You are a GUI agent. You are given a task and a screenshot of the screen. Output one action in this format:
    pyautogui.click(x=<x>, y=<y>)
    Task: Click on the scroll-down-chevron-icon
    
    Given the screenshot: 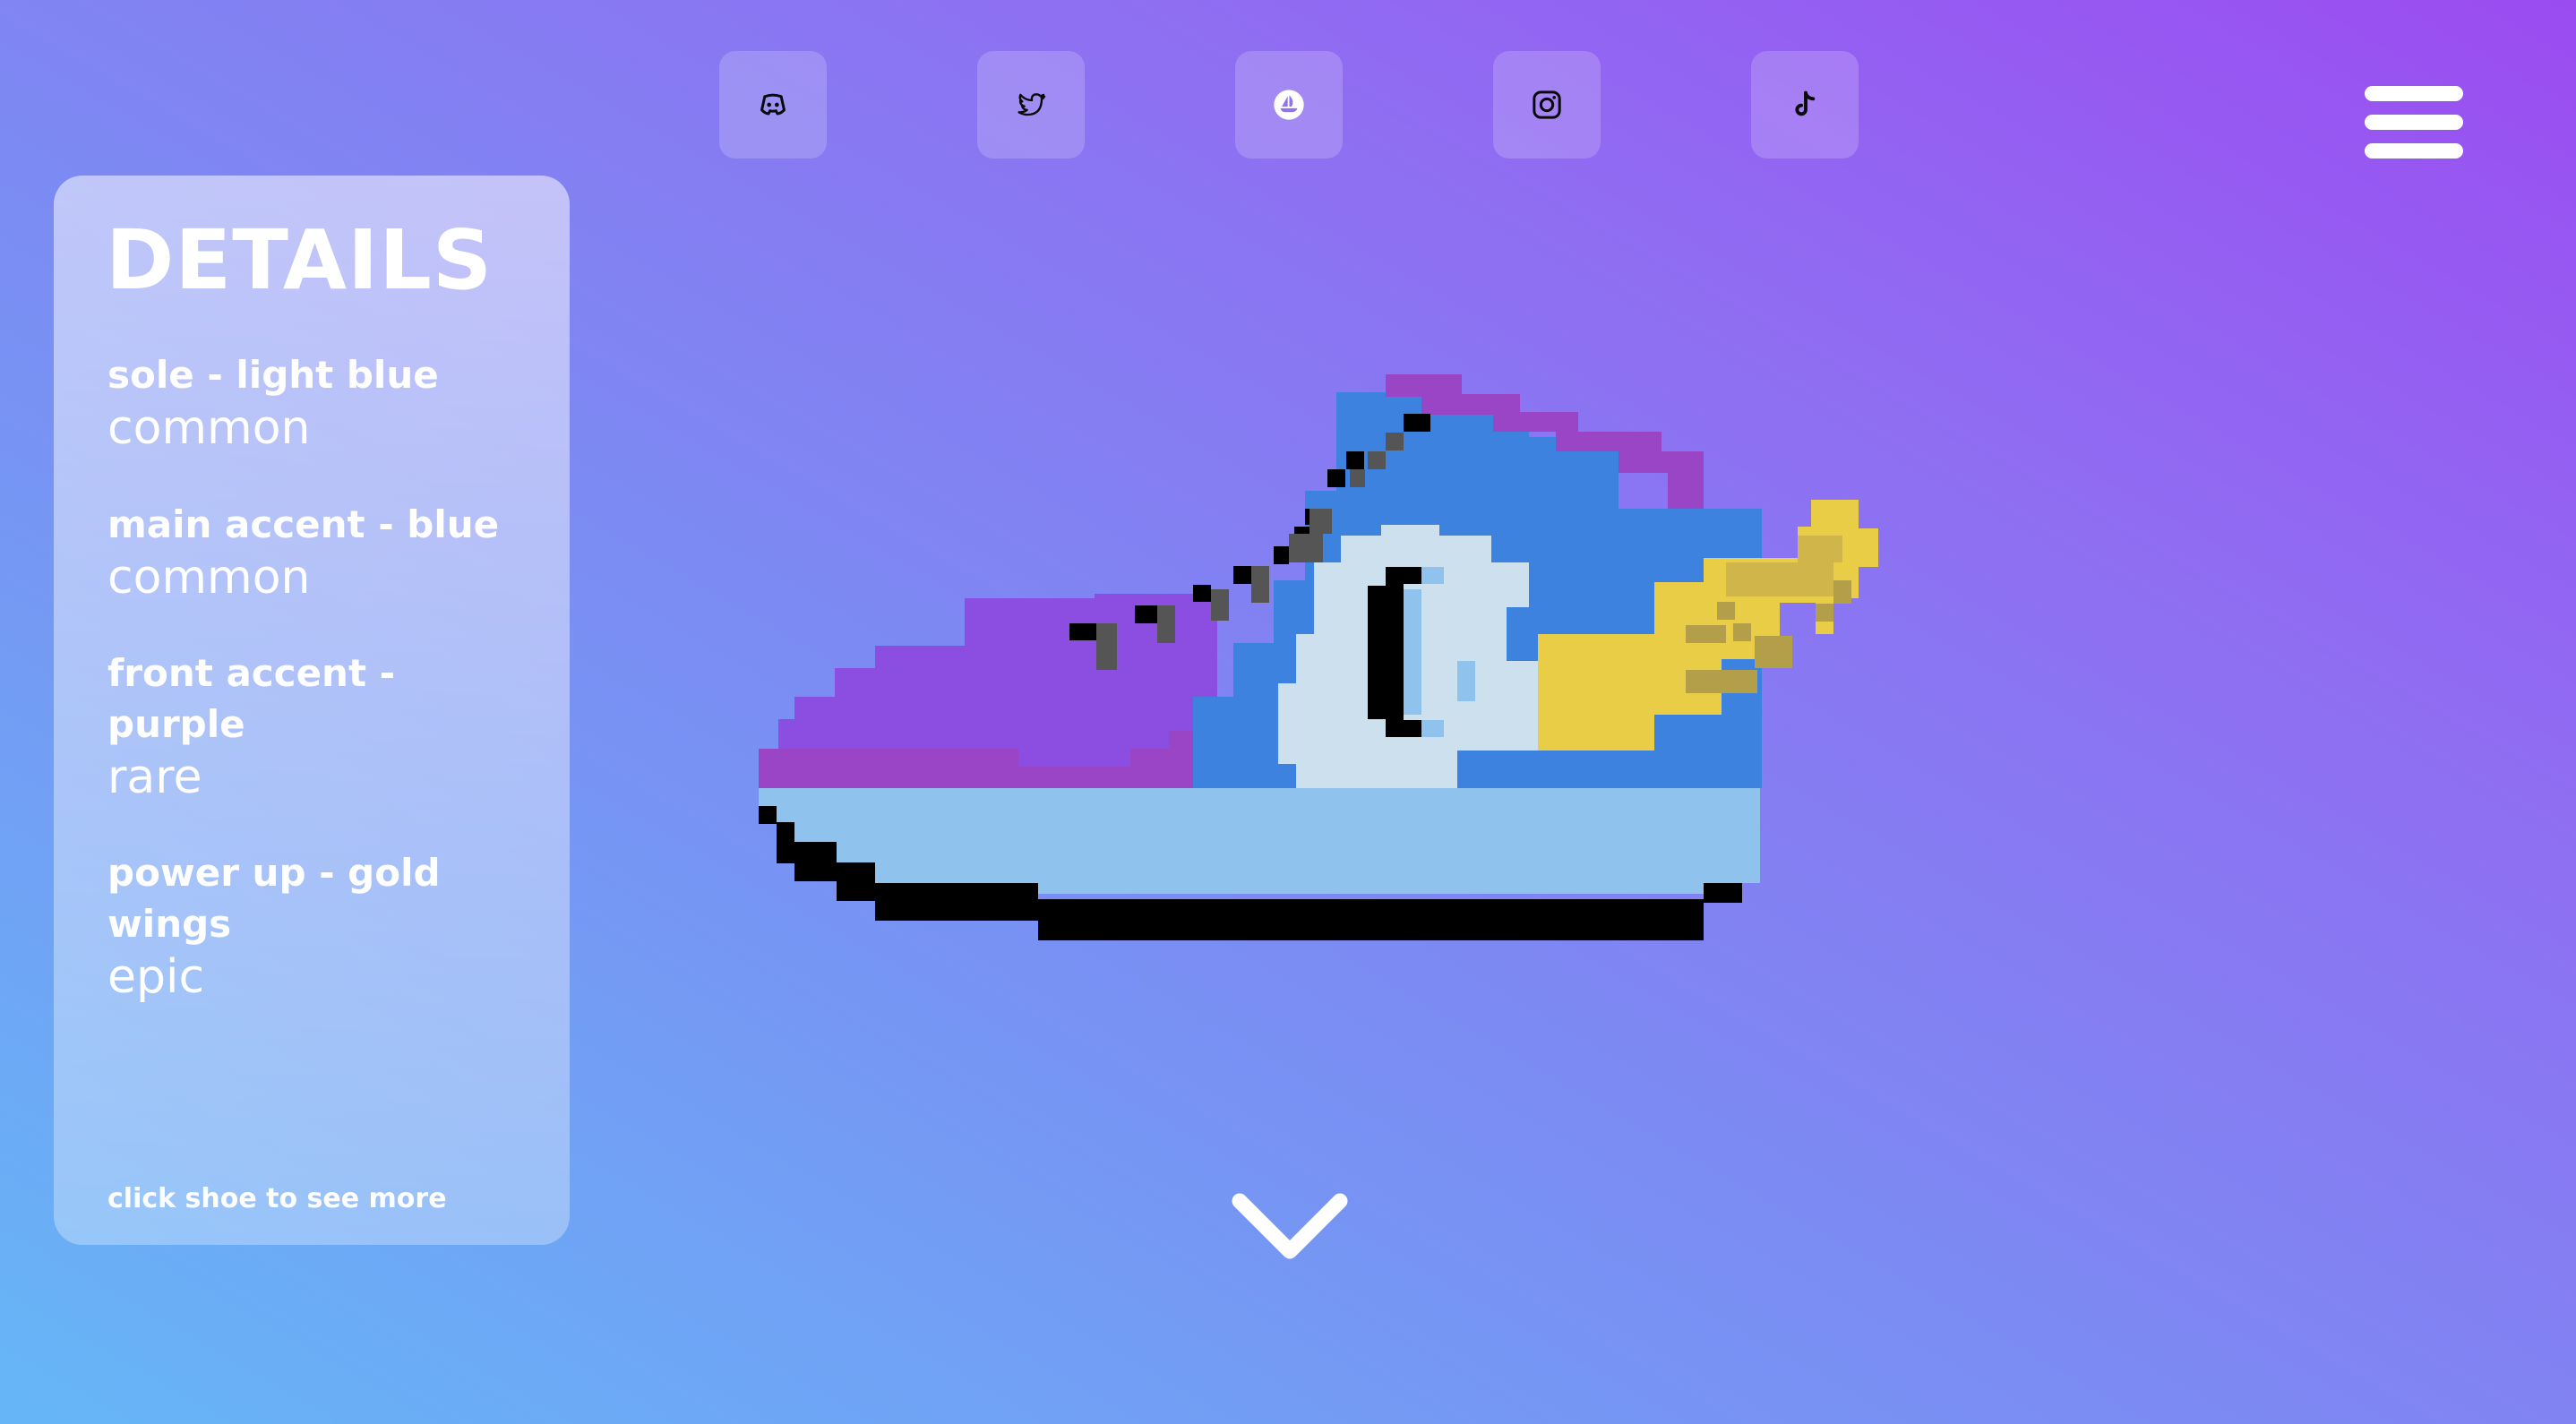 What is the action you would take?
    pyautogui.click(x=1289, y=1227)
    